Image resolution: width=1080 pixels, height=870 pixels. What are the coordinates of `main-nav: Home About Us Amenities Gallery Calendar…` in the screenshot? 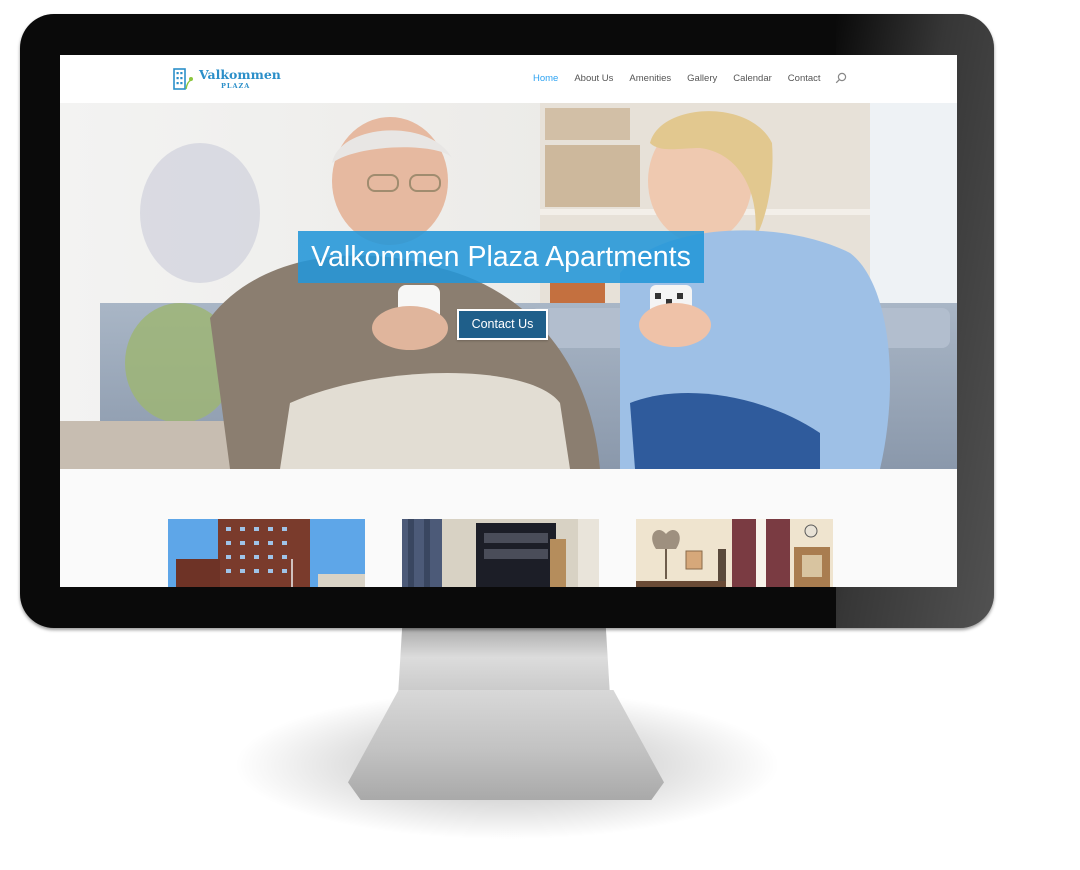 It's located at (690, 78).